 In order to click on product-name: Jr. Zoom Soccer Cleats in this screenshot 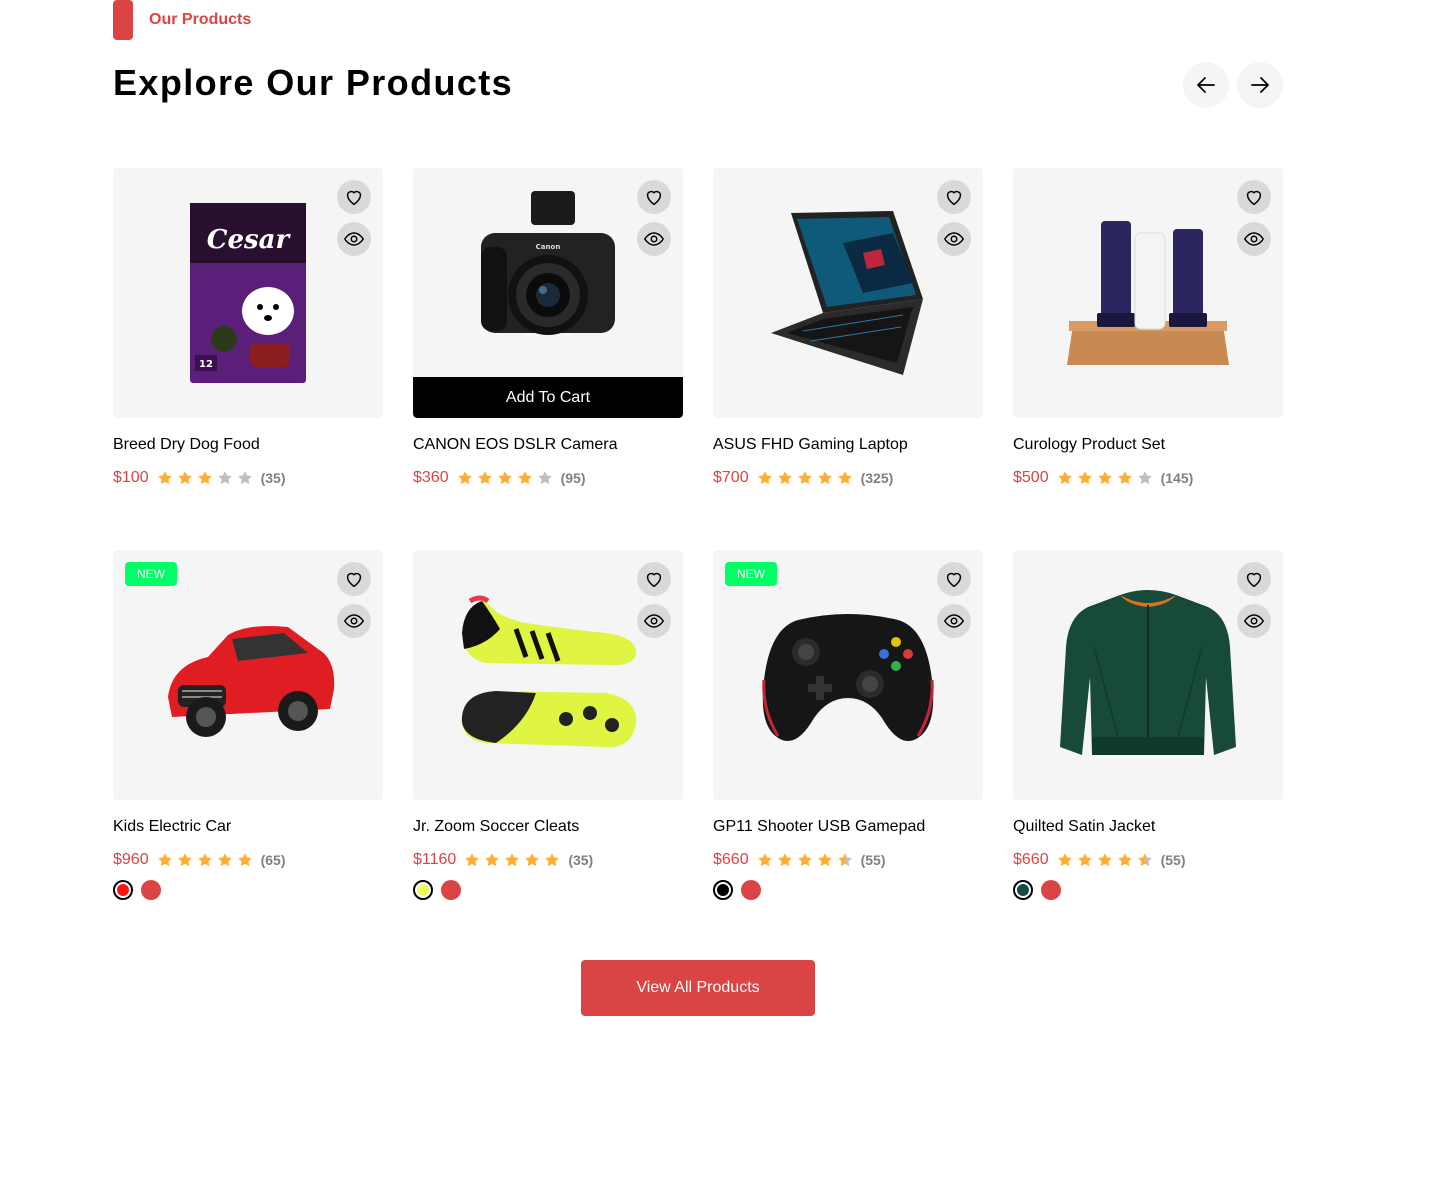, I will do `click(548, 828)`.